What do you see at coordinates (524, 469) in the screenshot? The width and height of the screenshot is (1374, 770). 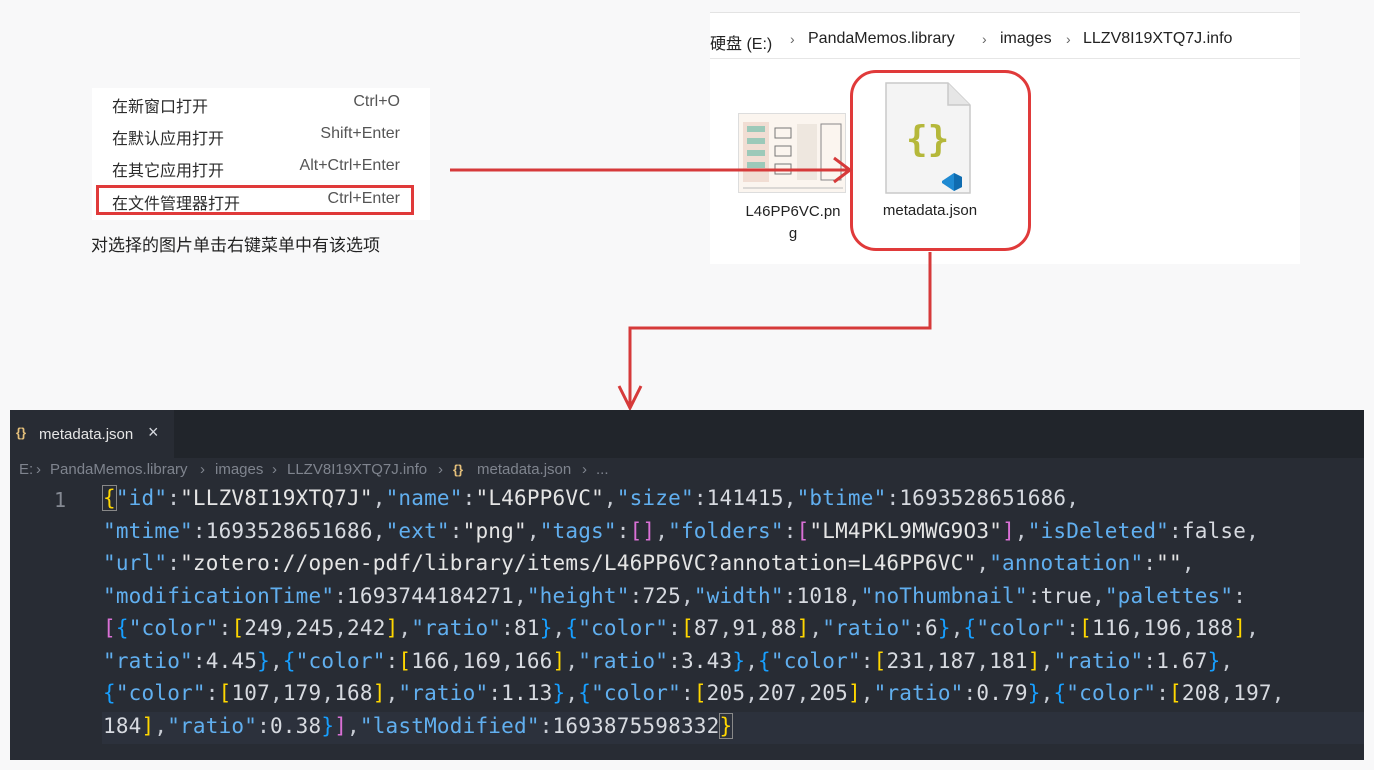 I see `breadcrumb-file: metadata.json` at bounding box center [524, 469].